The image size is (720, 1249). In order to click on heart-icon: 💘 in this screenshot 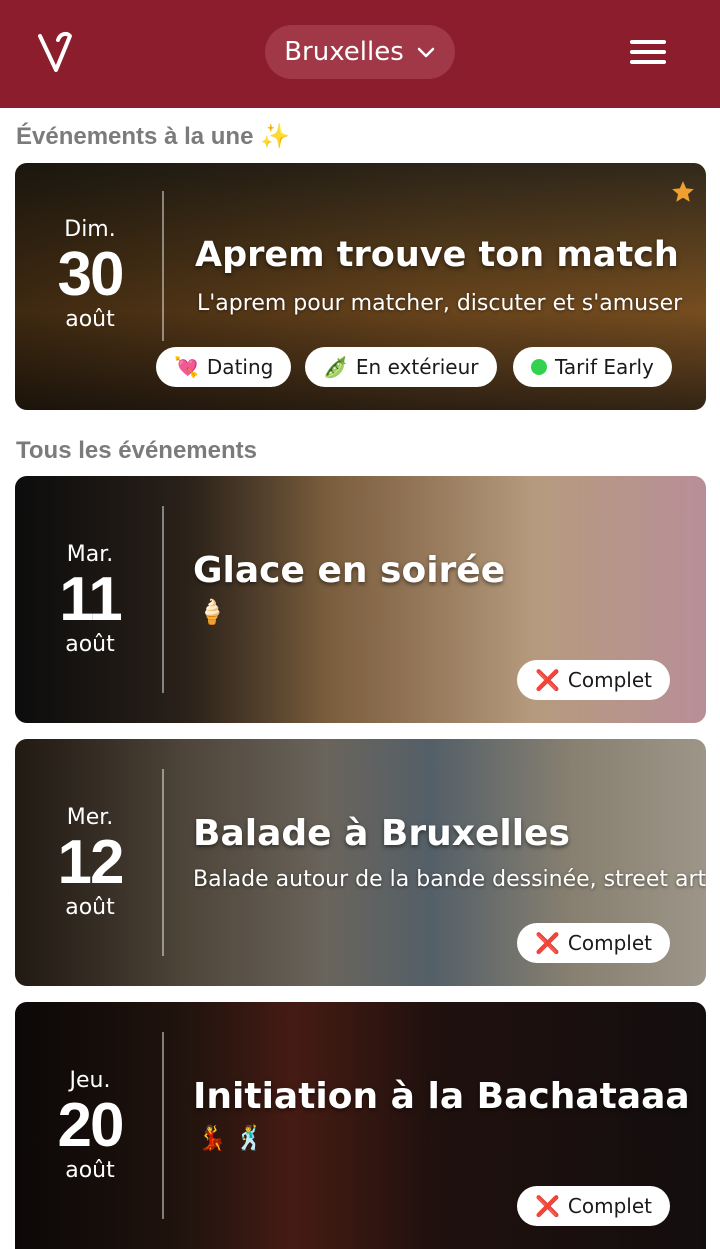, I will do `click(186, 367)`.